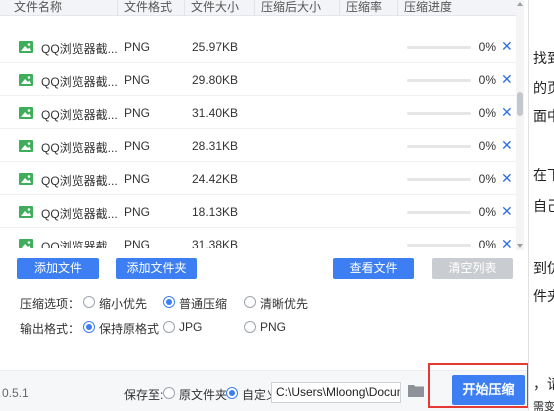  What do you see at coordinates (89, 327) in the screenshot?
I see `radio-keep-format` at bounding box center [89, 327].